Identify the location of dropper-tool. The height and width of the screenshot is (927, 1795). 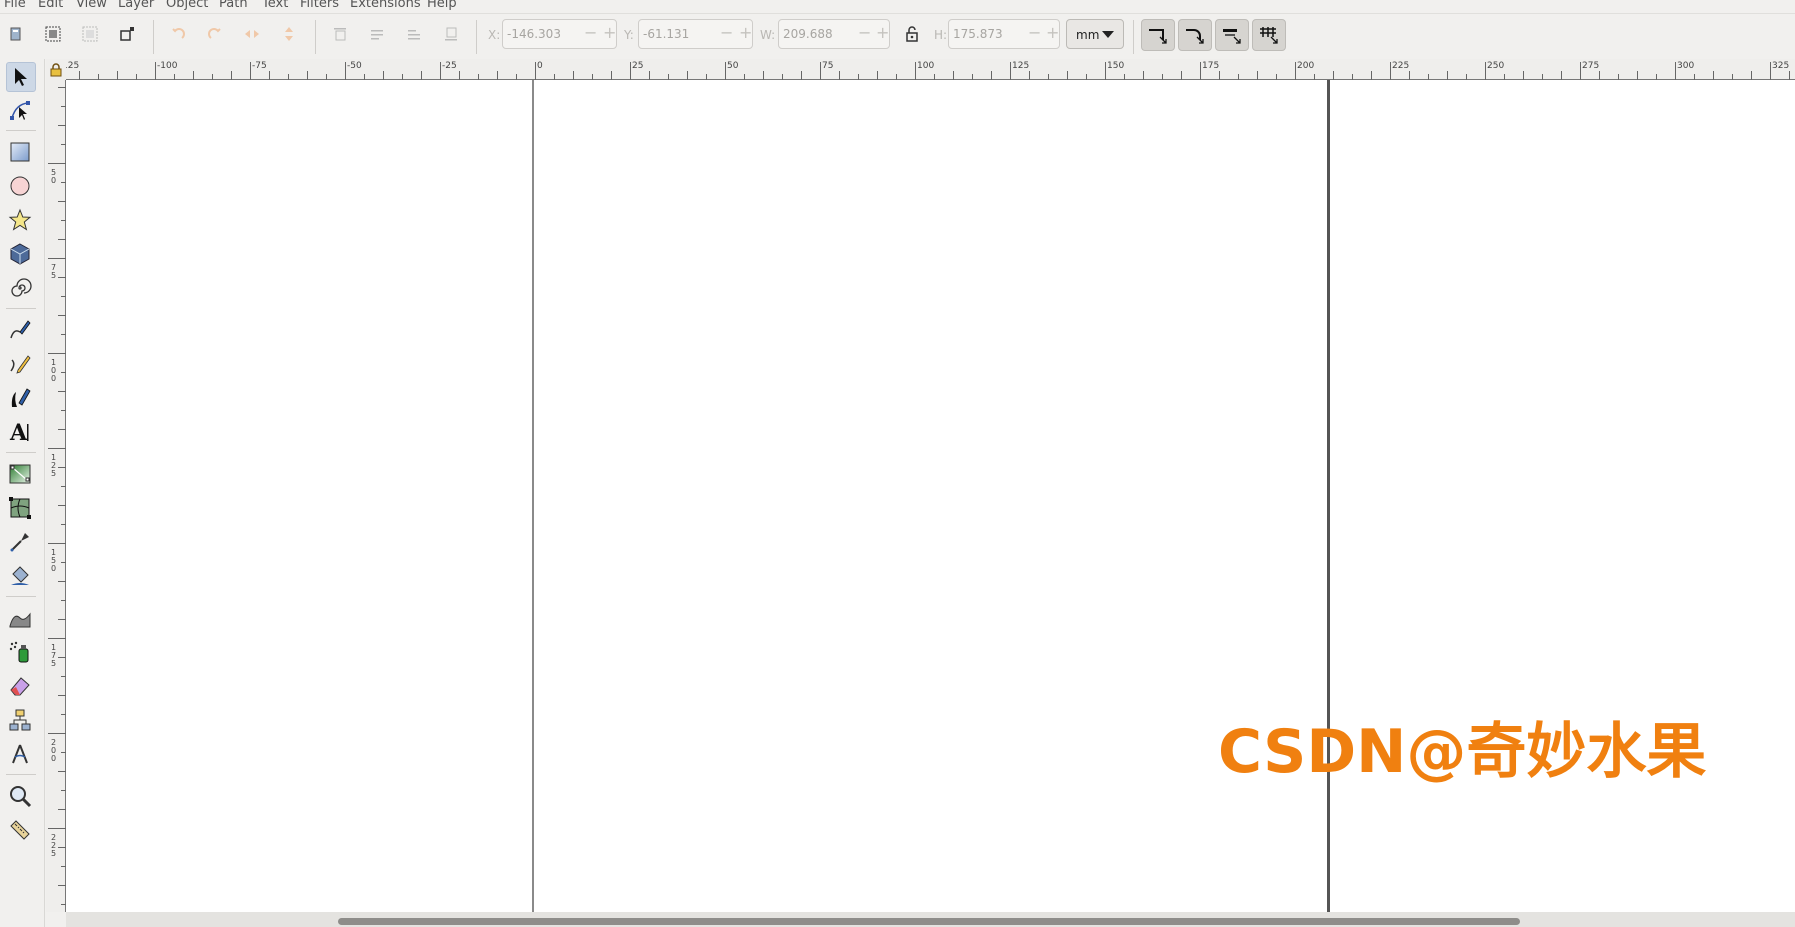
(20, 542).